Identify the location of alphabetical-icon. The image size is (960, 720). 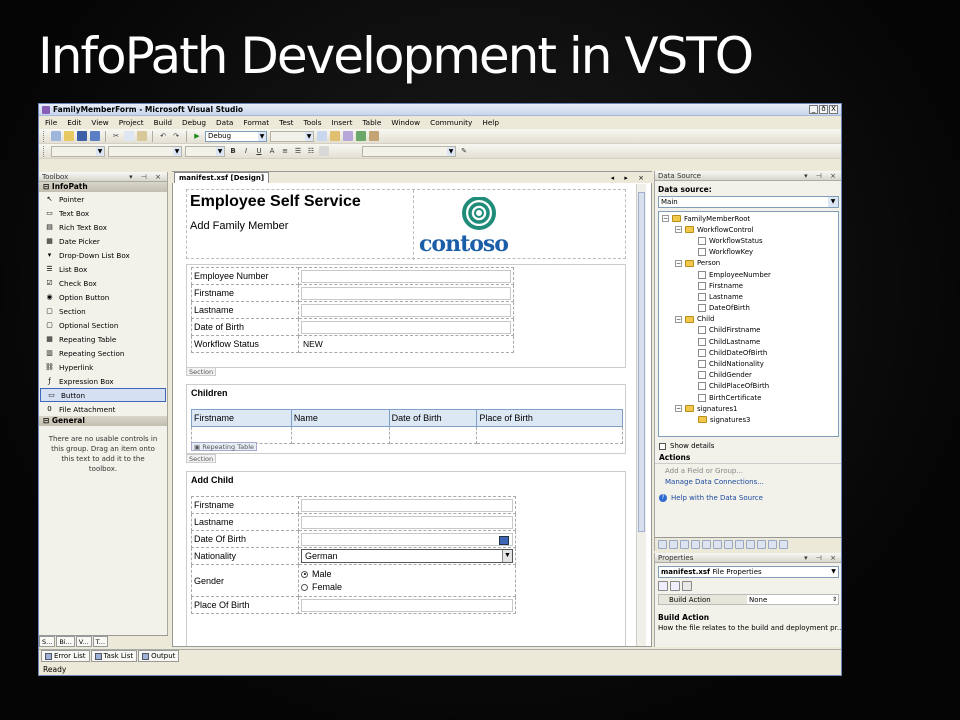
(675, 586).